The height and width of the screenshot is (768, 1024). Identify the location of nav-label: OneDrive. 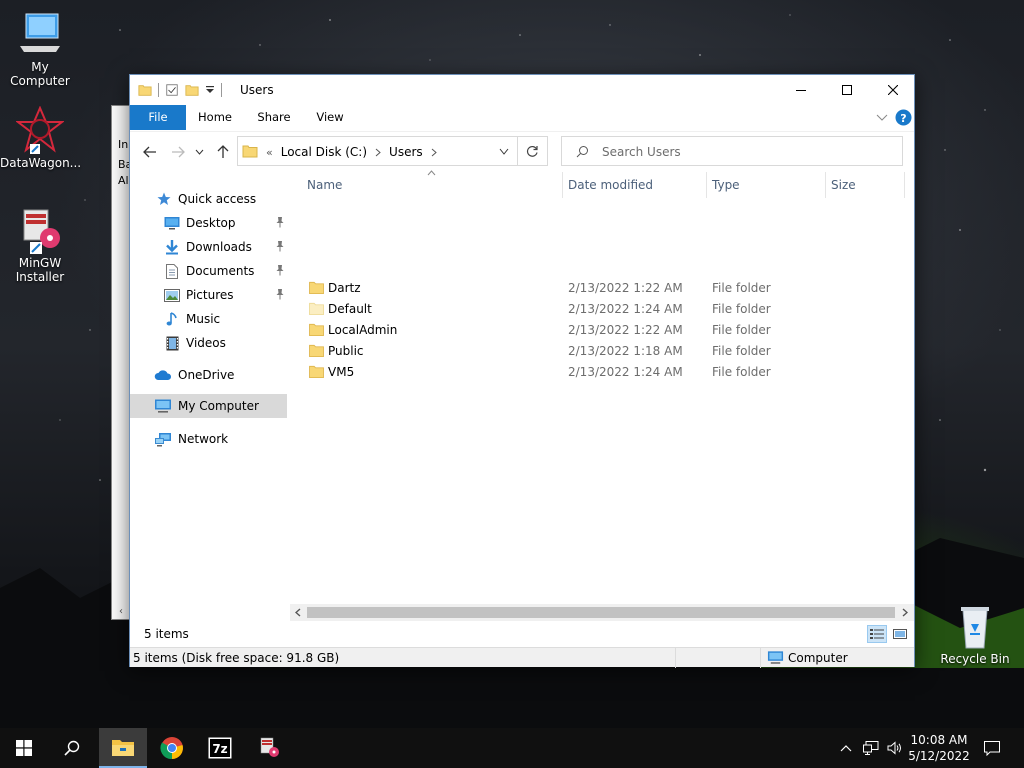
(206, 375).